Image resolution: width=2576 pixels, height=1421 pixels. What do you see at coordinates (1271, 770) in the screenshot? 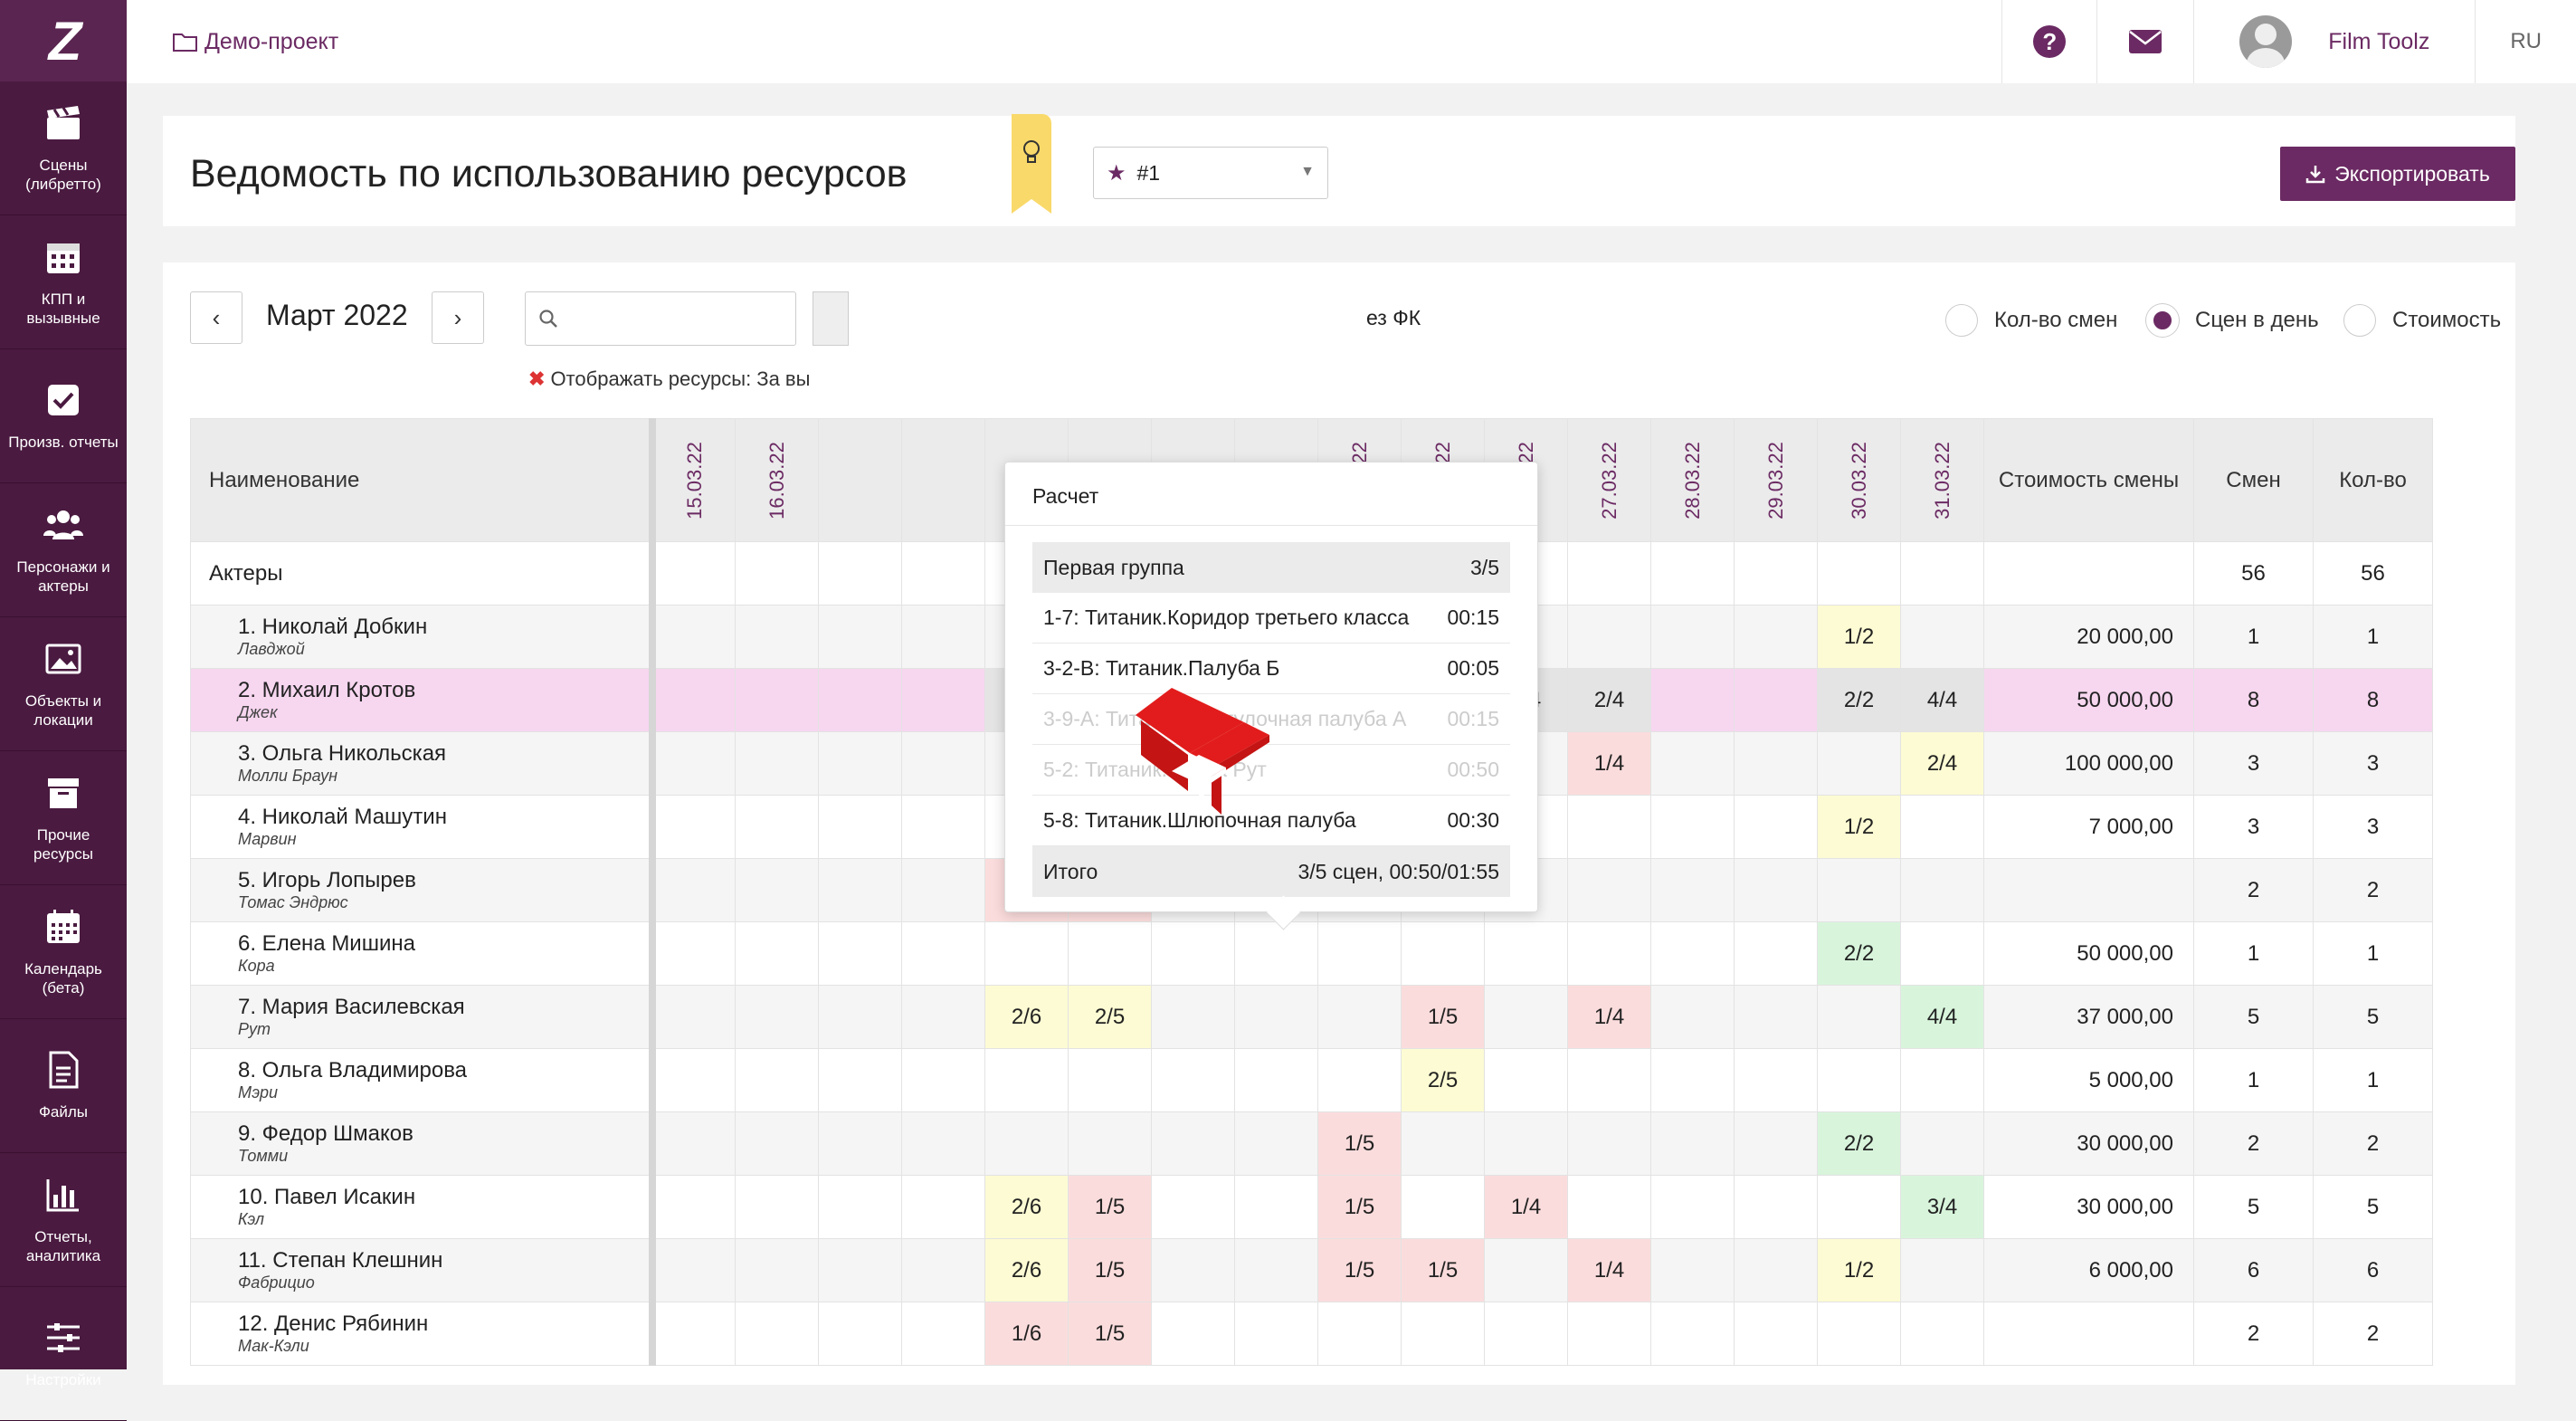
I see `popup-scene-row: 5-2: Титаник.Каюта Рут 00:50` at bounding box center [1271, 770].